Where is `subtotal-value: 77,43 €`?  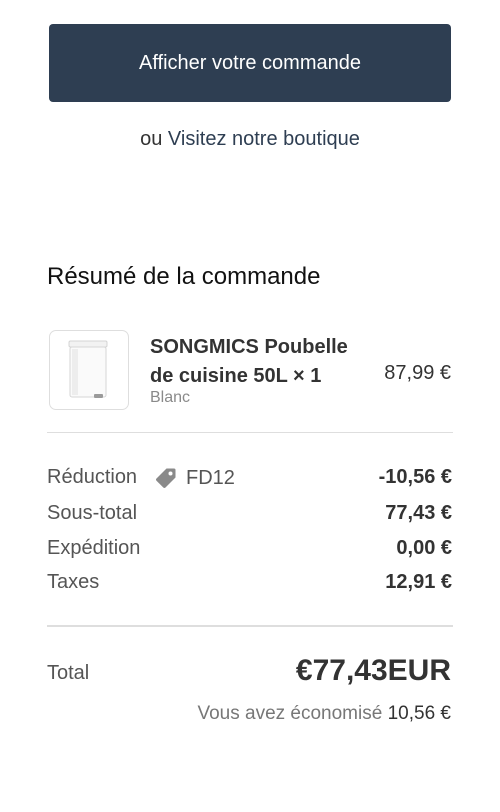 subtotal-value: 77,43 € is located at coordinates (418, 513).